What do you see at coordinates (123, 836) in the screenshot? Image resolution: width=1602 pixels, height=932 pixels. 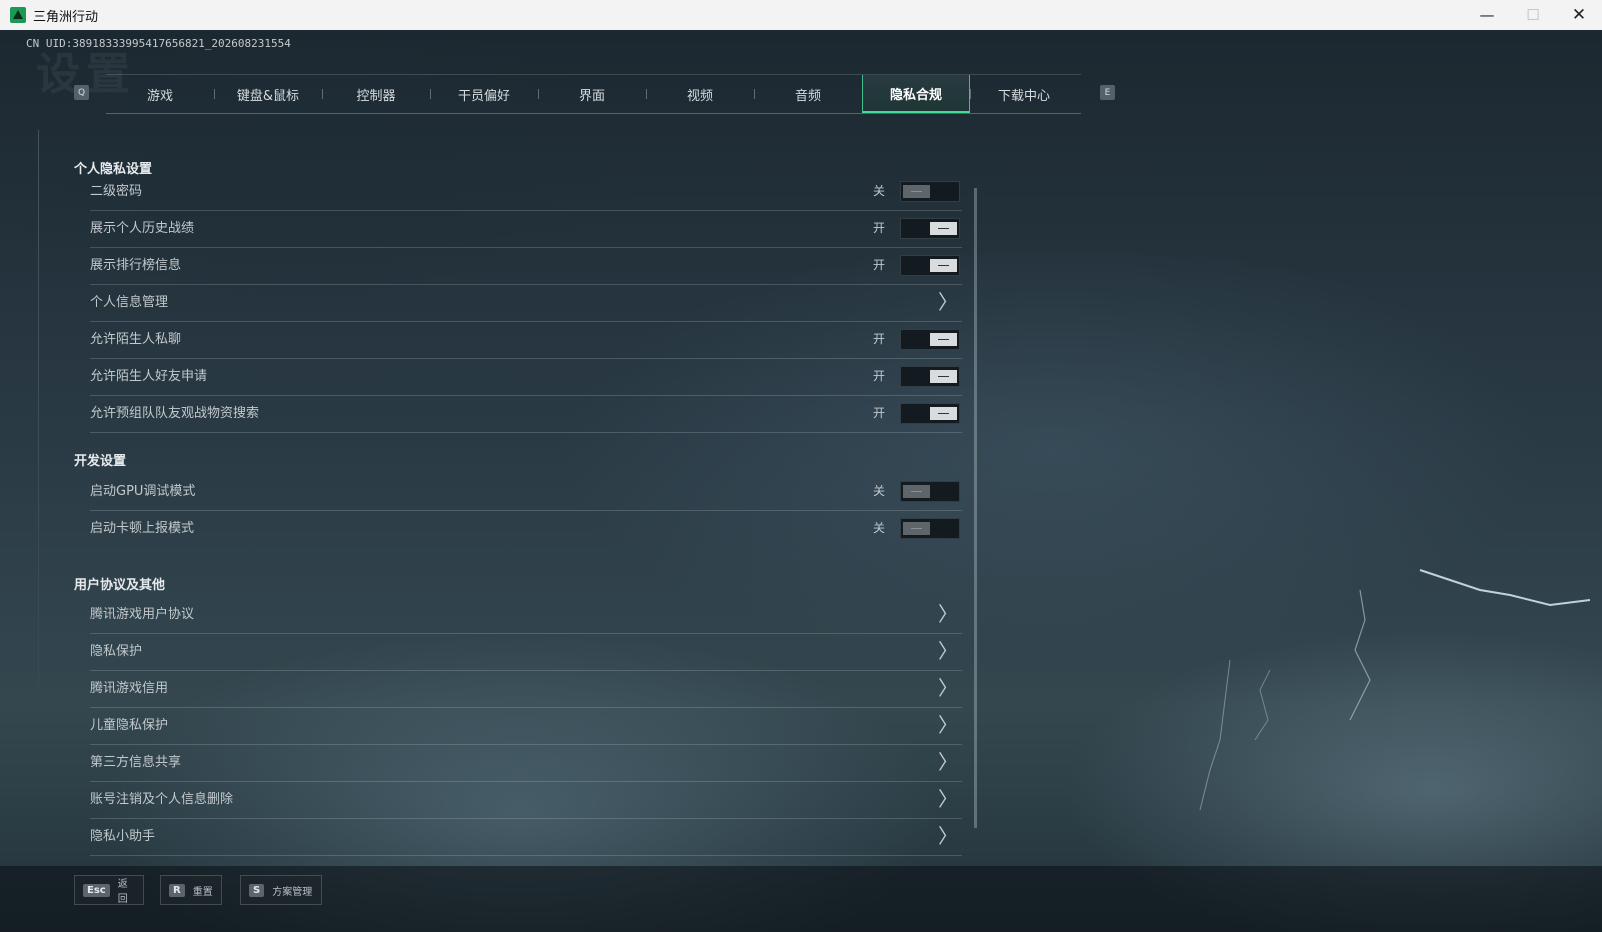 I see `setting-label: 隐私小助手` at bounding box center [123, 836].